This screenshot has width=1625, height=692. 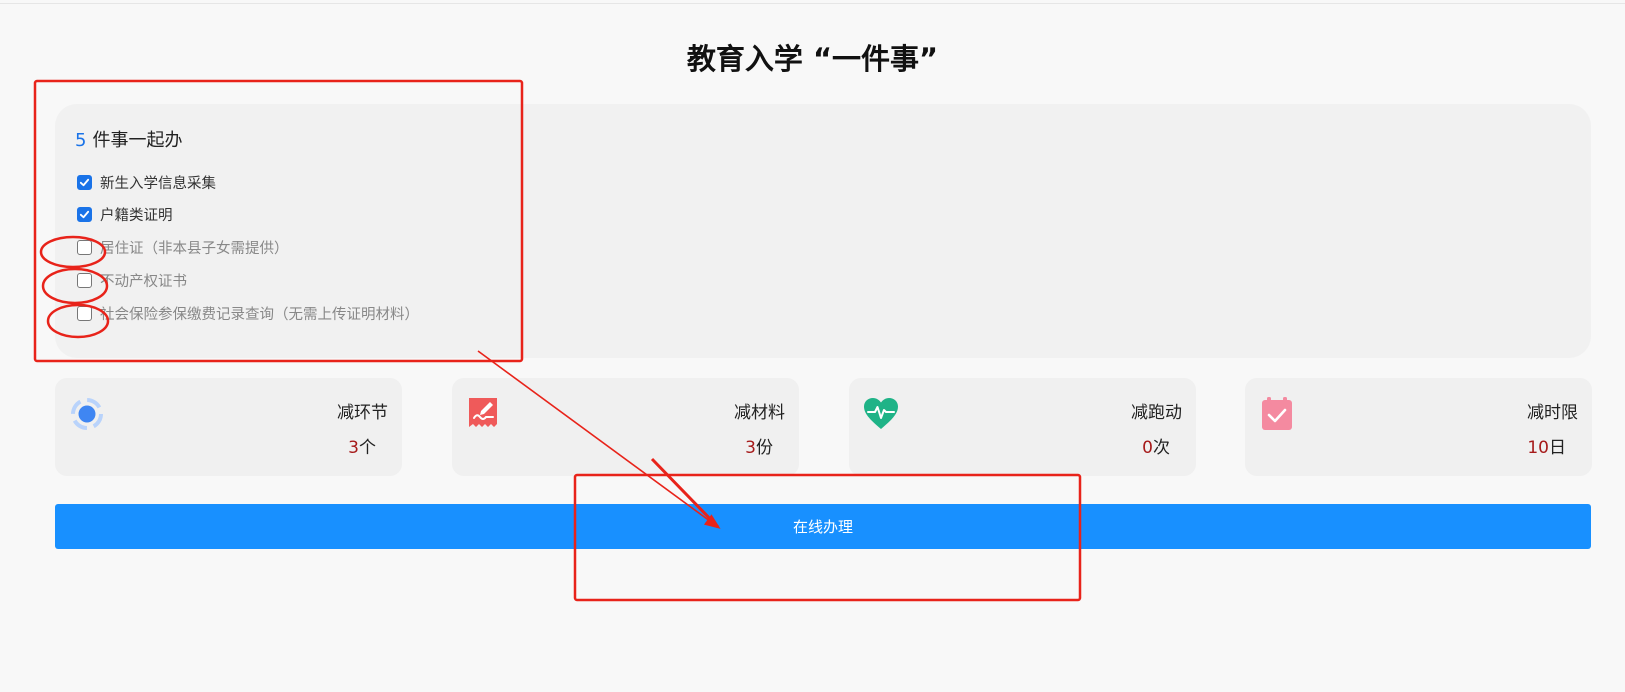 What do you see at coordinates (228, 427) in the screenshot?
I see `stat-card-steps: 减环节 3个` at bounding box center [228, 427].